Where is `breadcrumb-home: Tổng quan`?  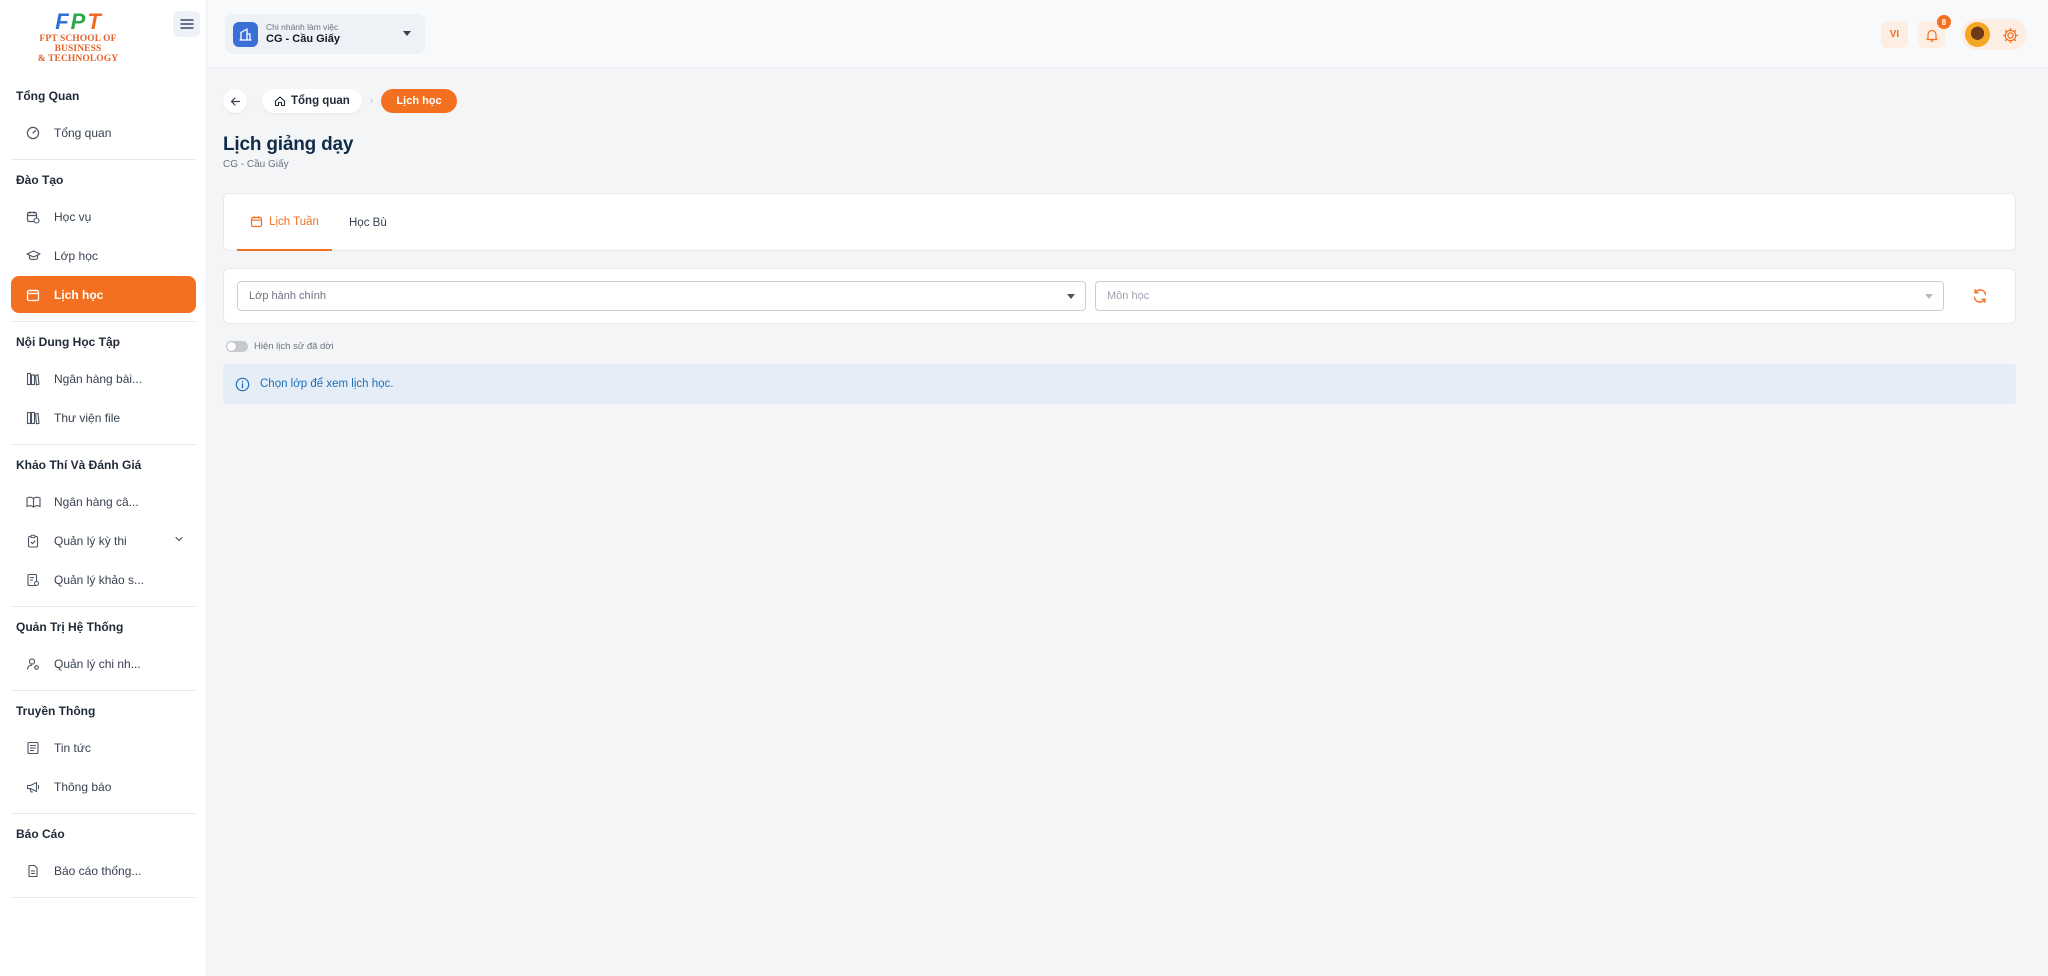
breadcrumb-home: Tổng quan is located at coordinates (312, 101).